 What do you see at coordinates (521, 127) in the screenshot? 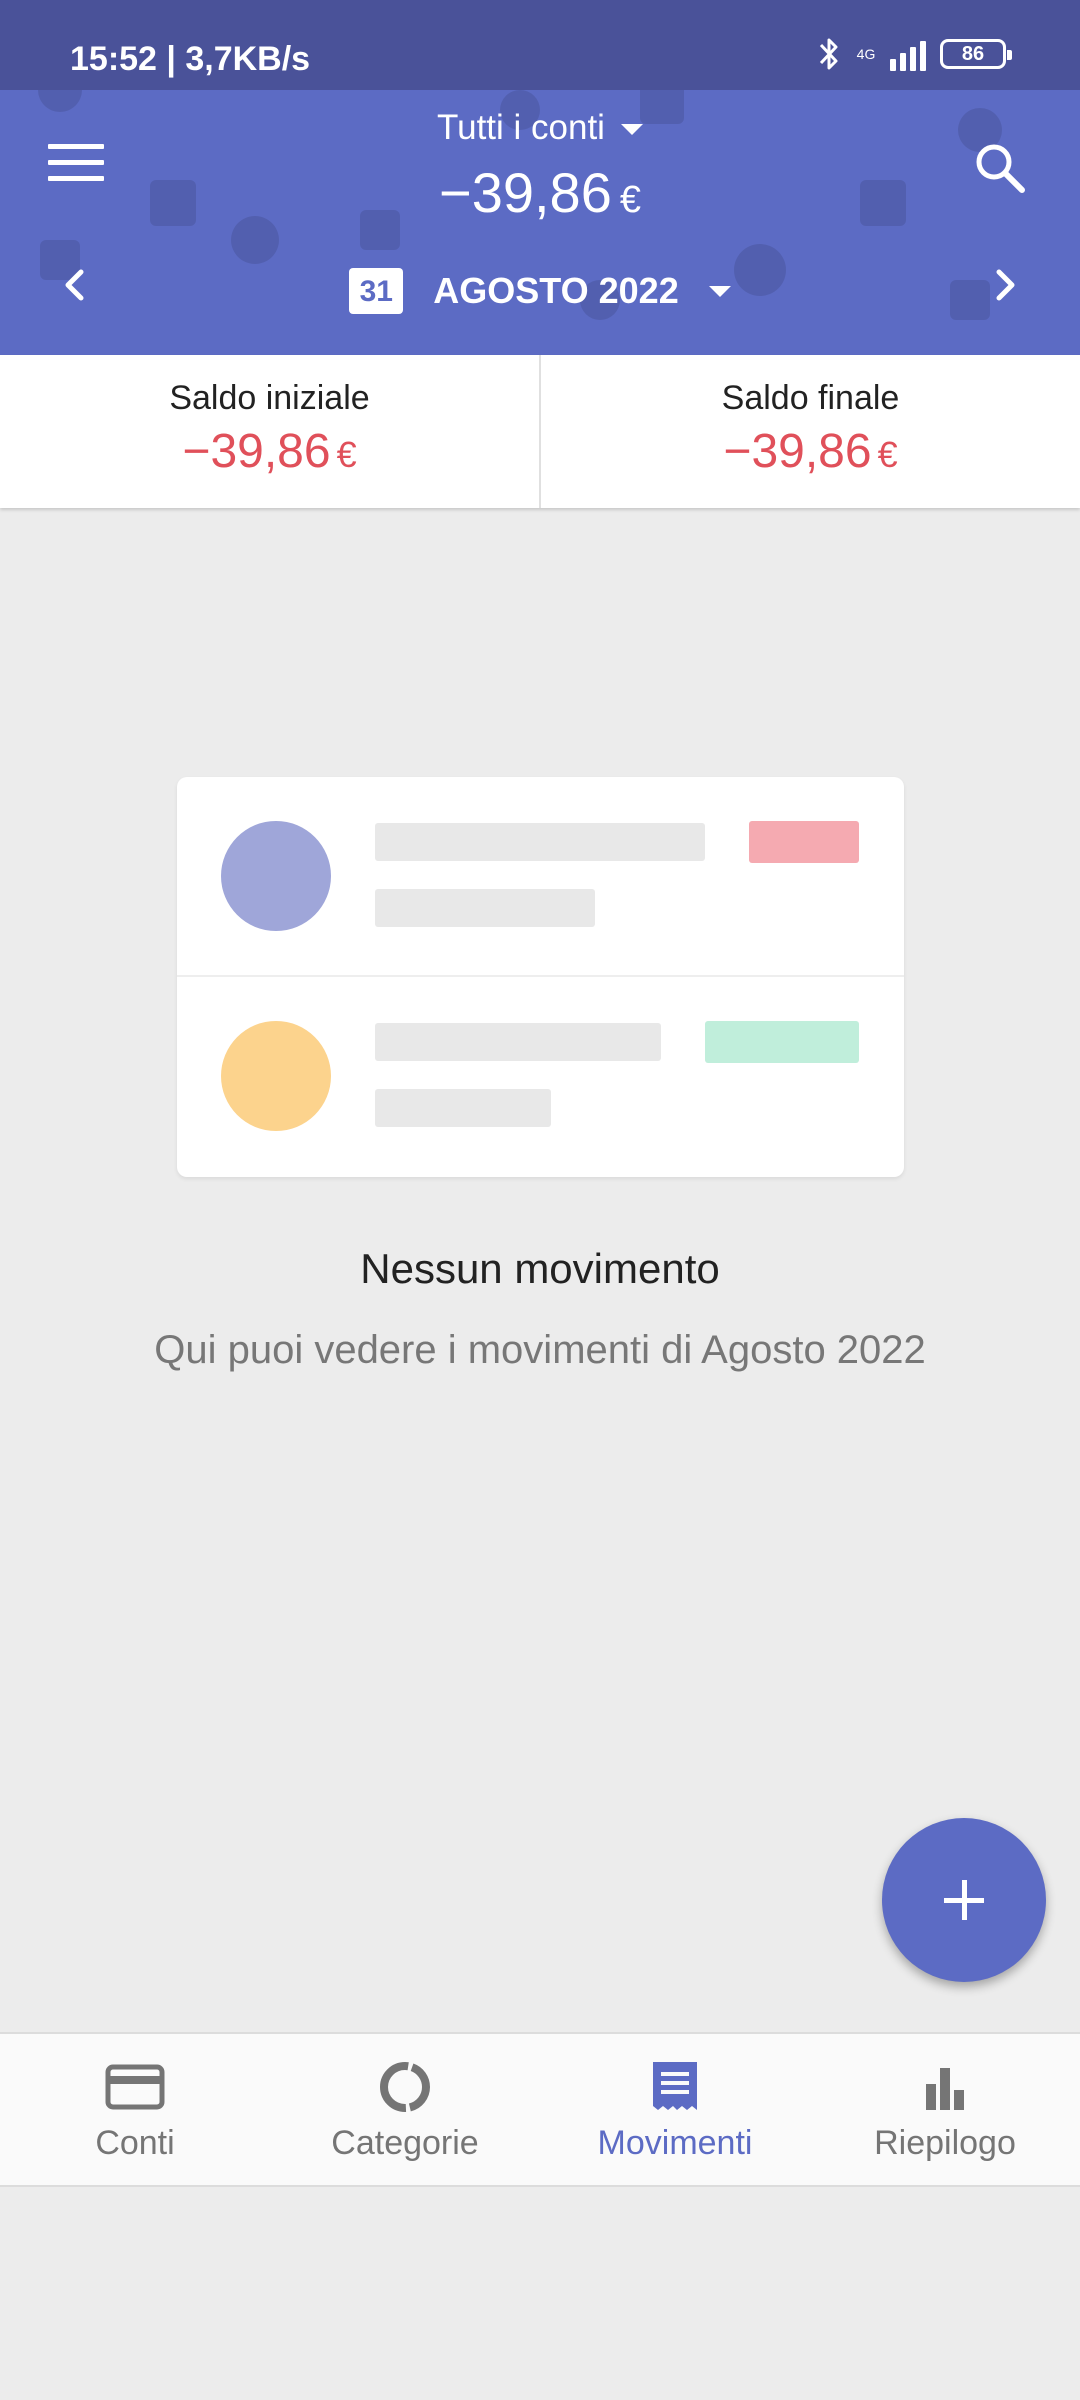
I see `account-selector-label: Tutti i conti` at bounding box center [521, 127].